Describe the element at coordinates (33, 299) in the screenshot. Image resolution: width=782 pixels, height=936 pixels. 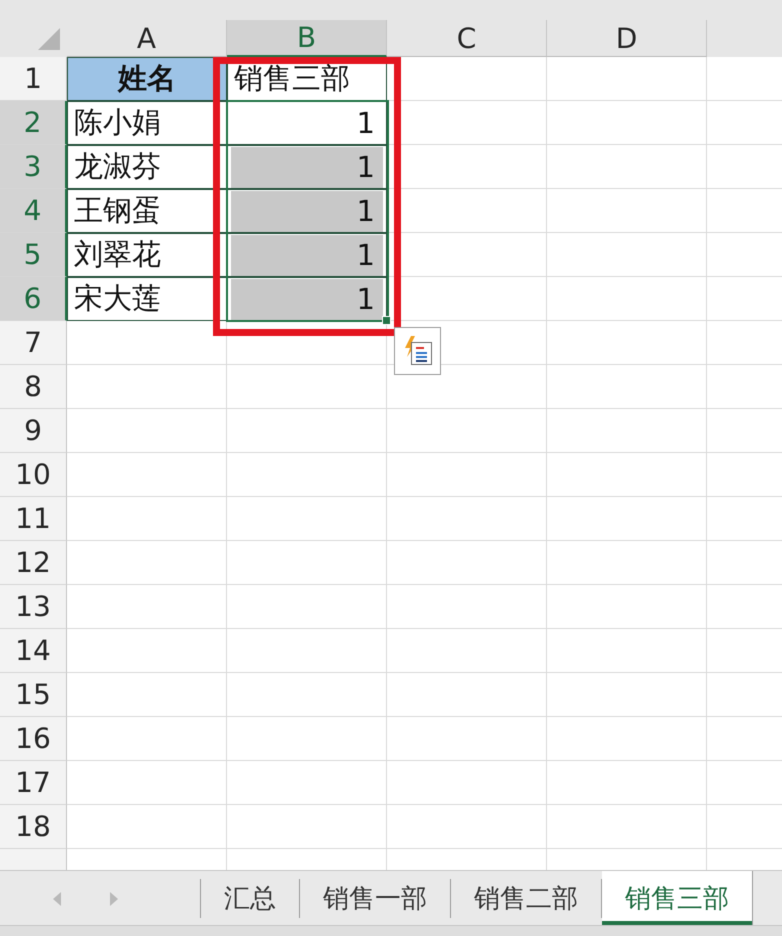
I see `row-header: 6` at that location.